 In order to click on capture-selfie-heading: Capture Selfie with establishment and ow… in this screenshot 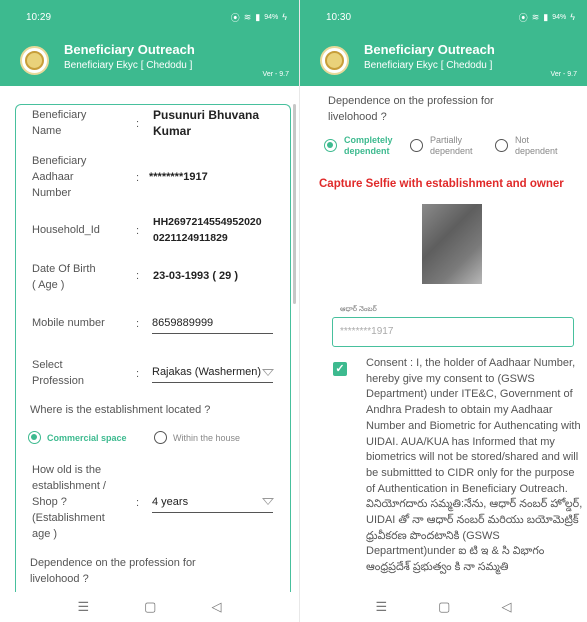, I will do `click(441, 184)`.